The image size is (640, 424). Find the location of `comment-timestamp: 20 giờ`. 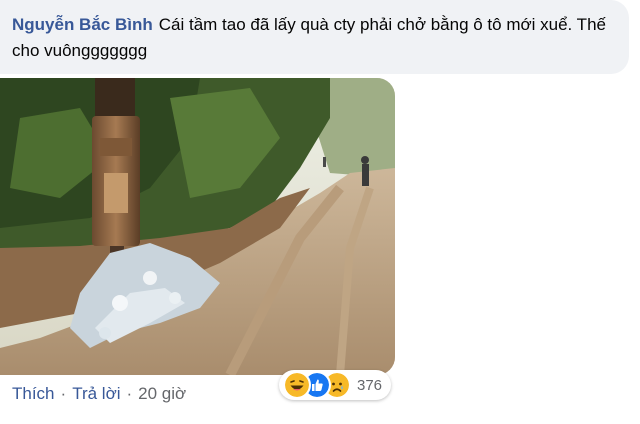

comment-timestamp: 20 giờ is located at coordinates (162, 394).